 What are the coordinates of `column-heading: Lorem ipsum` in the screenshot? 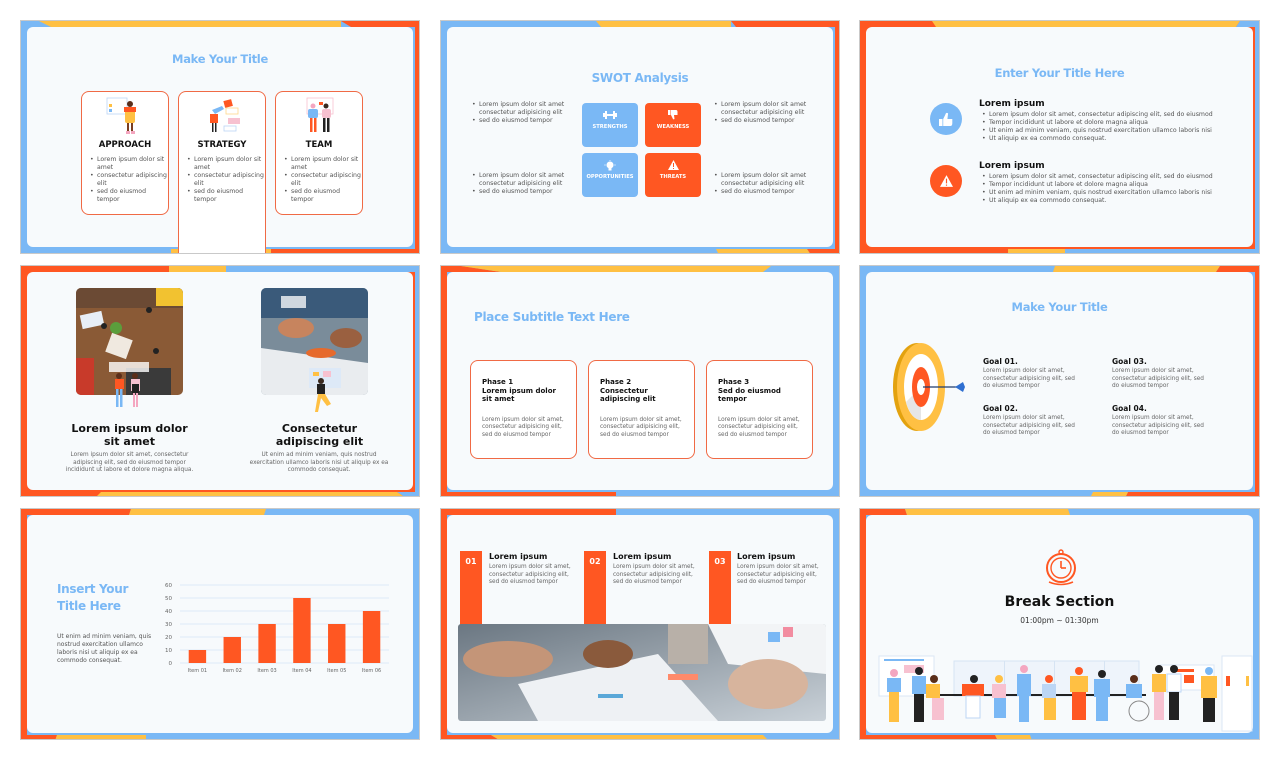 It's located at (642, 556).